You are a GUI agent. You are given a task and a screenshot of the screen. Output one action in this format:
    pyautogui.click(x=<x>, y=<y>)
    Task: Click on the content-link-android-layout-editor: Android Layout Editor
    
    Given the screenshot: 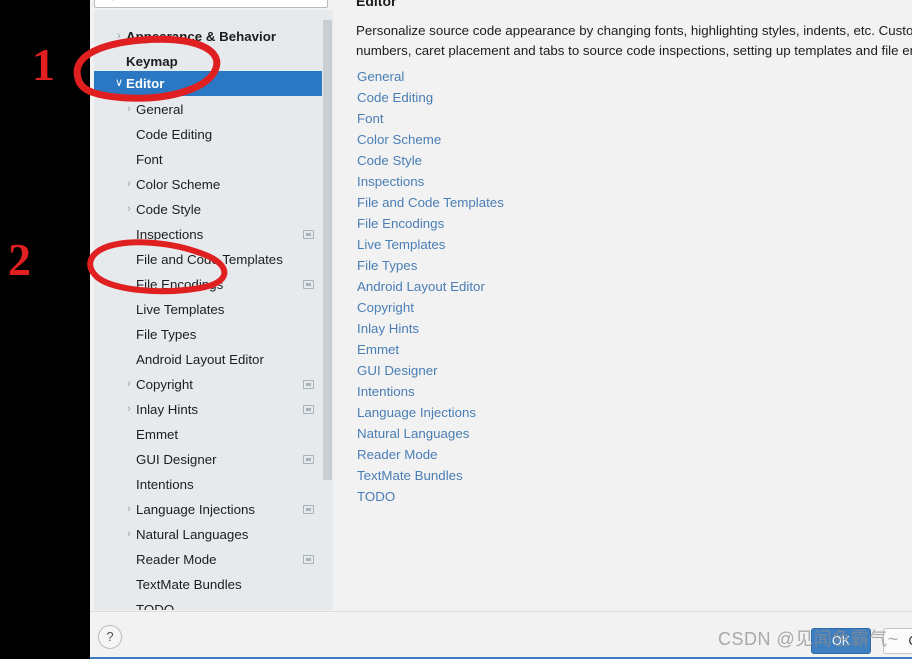 What is the action you would take?
    pyautogui.click(x=517, y=286)
    